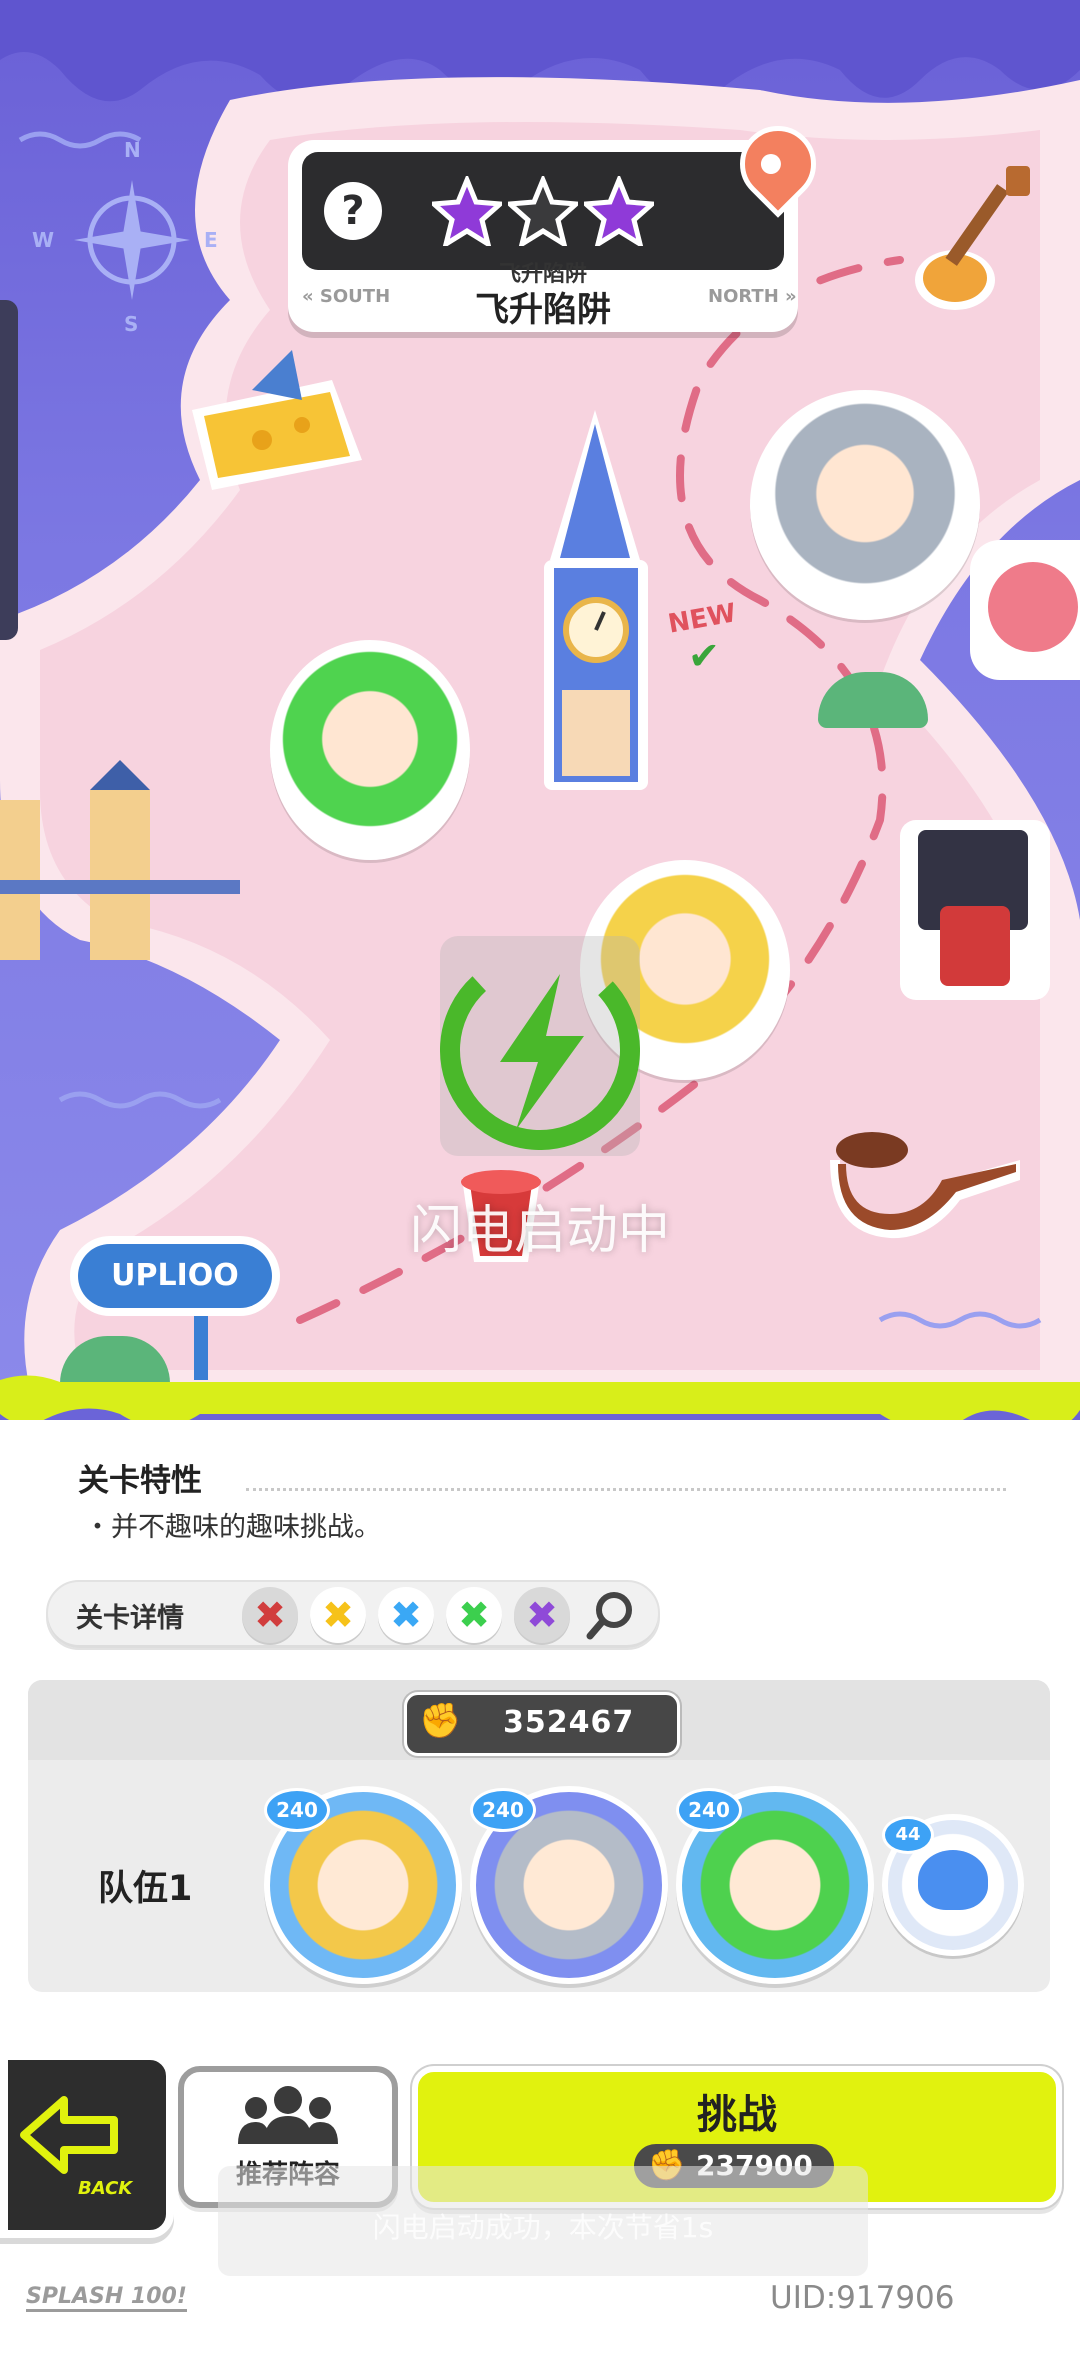 The height and width of the screenshot is (2376, 1080). Describe the element at coordinates (277, 430) in the screenshot. I see `cheese-sticker` at that location.